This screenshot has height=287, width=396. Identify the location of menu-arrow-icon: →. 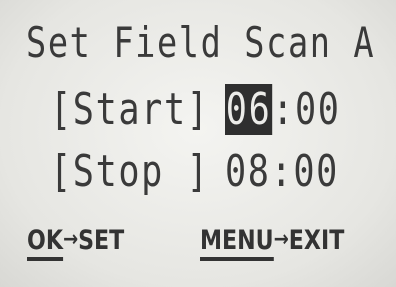
(281, 239).